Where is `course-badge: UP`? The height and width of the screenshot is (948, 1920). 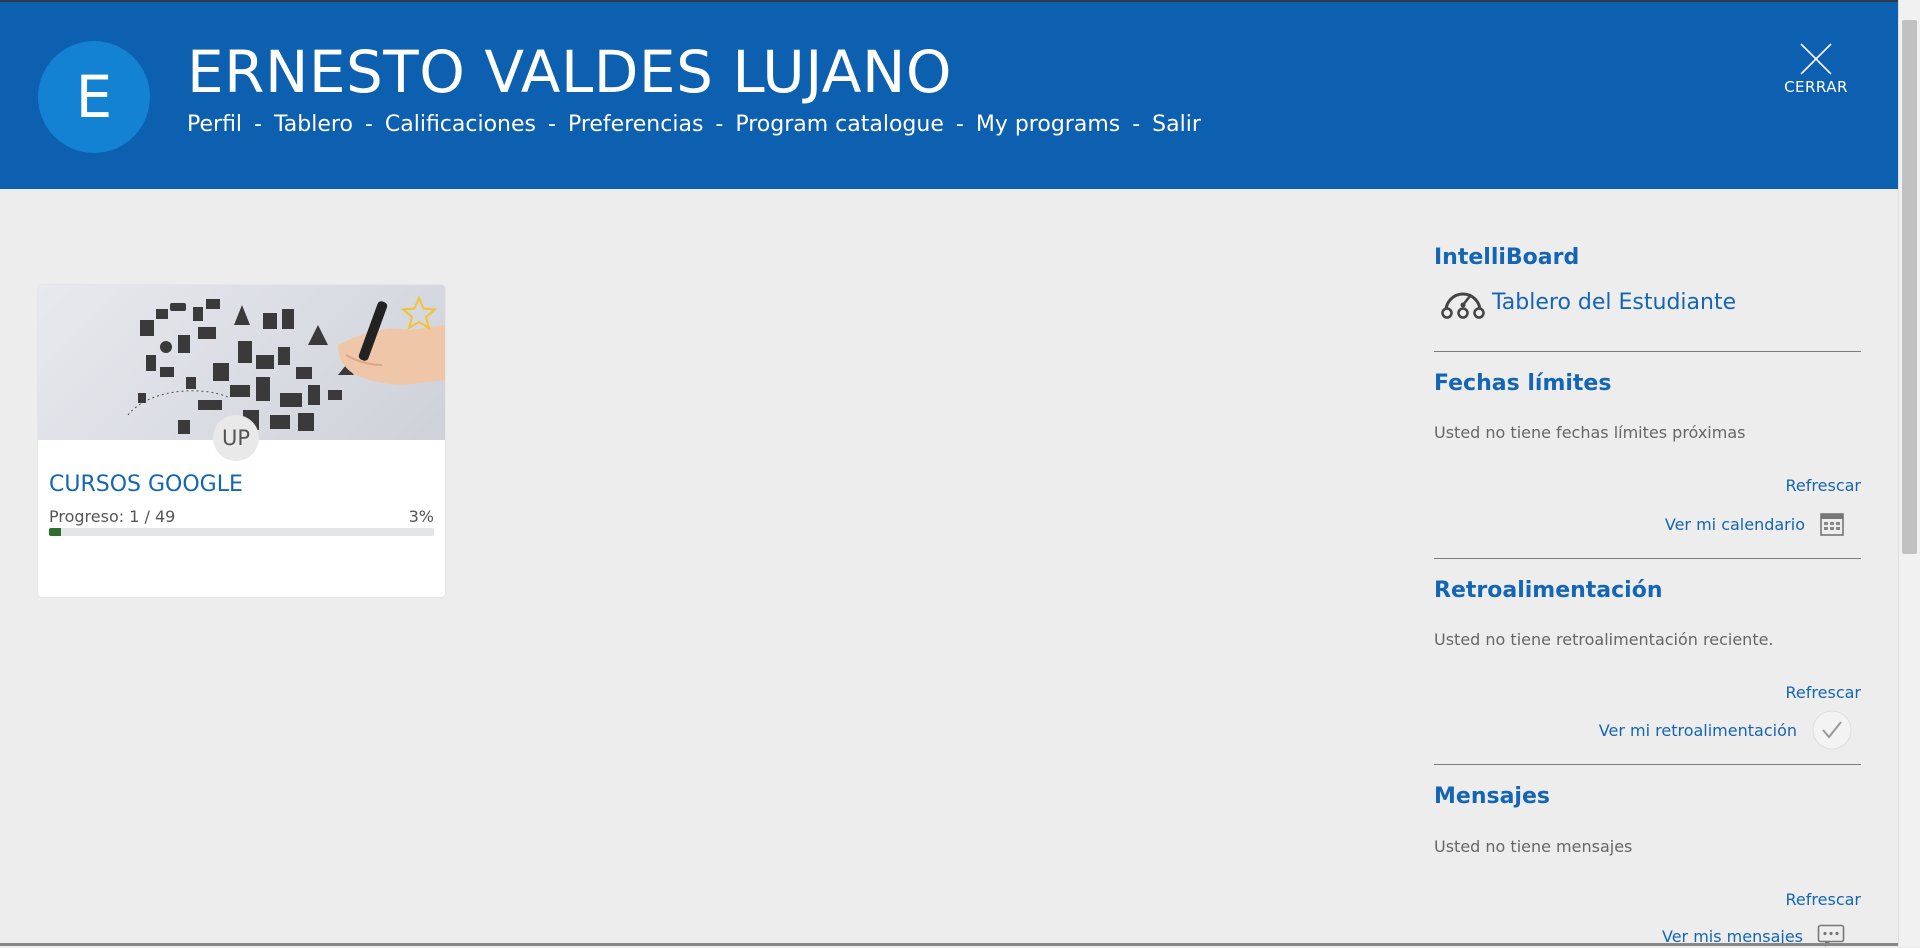
course-badge: UP is located at coordinates (236, 438).